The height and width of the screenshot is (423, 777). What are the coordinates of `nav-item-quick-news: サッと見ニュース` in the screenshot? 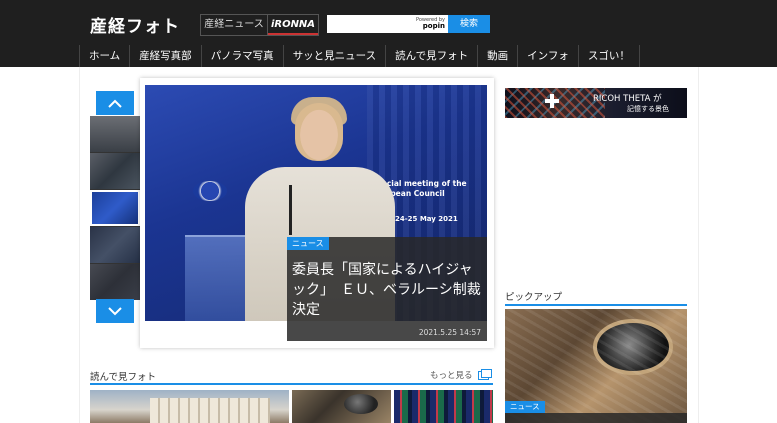 It's located at (333, 56).